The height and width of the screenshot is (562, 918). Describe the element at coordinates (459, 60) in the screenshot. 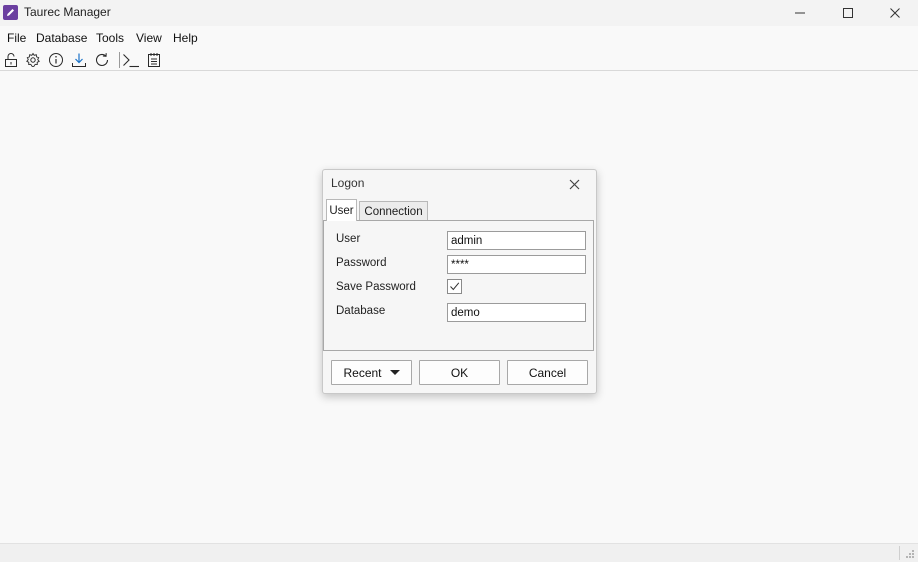

I see `toolbar` at that location.